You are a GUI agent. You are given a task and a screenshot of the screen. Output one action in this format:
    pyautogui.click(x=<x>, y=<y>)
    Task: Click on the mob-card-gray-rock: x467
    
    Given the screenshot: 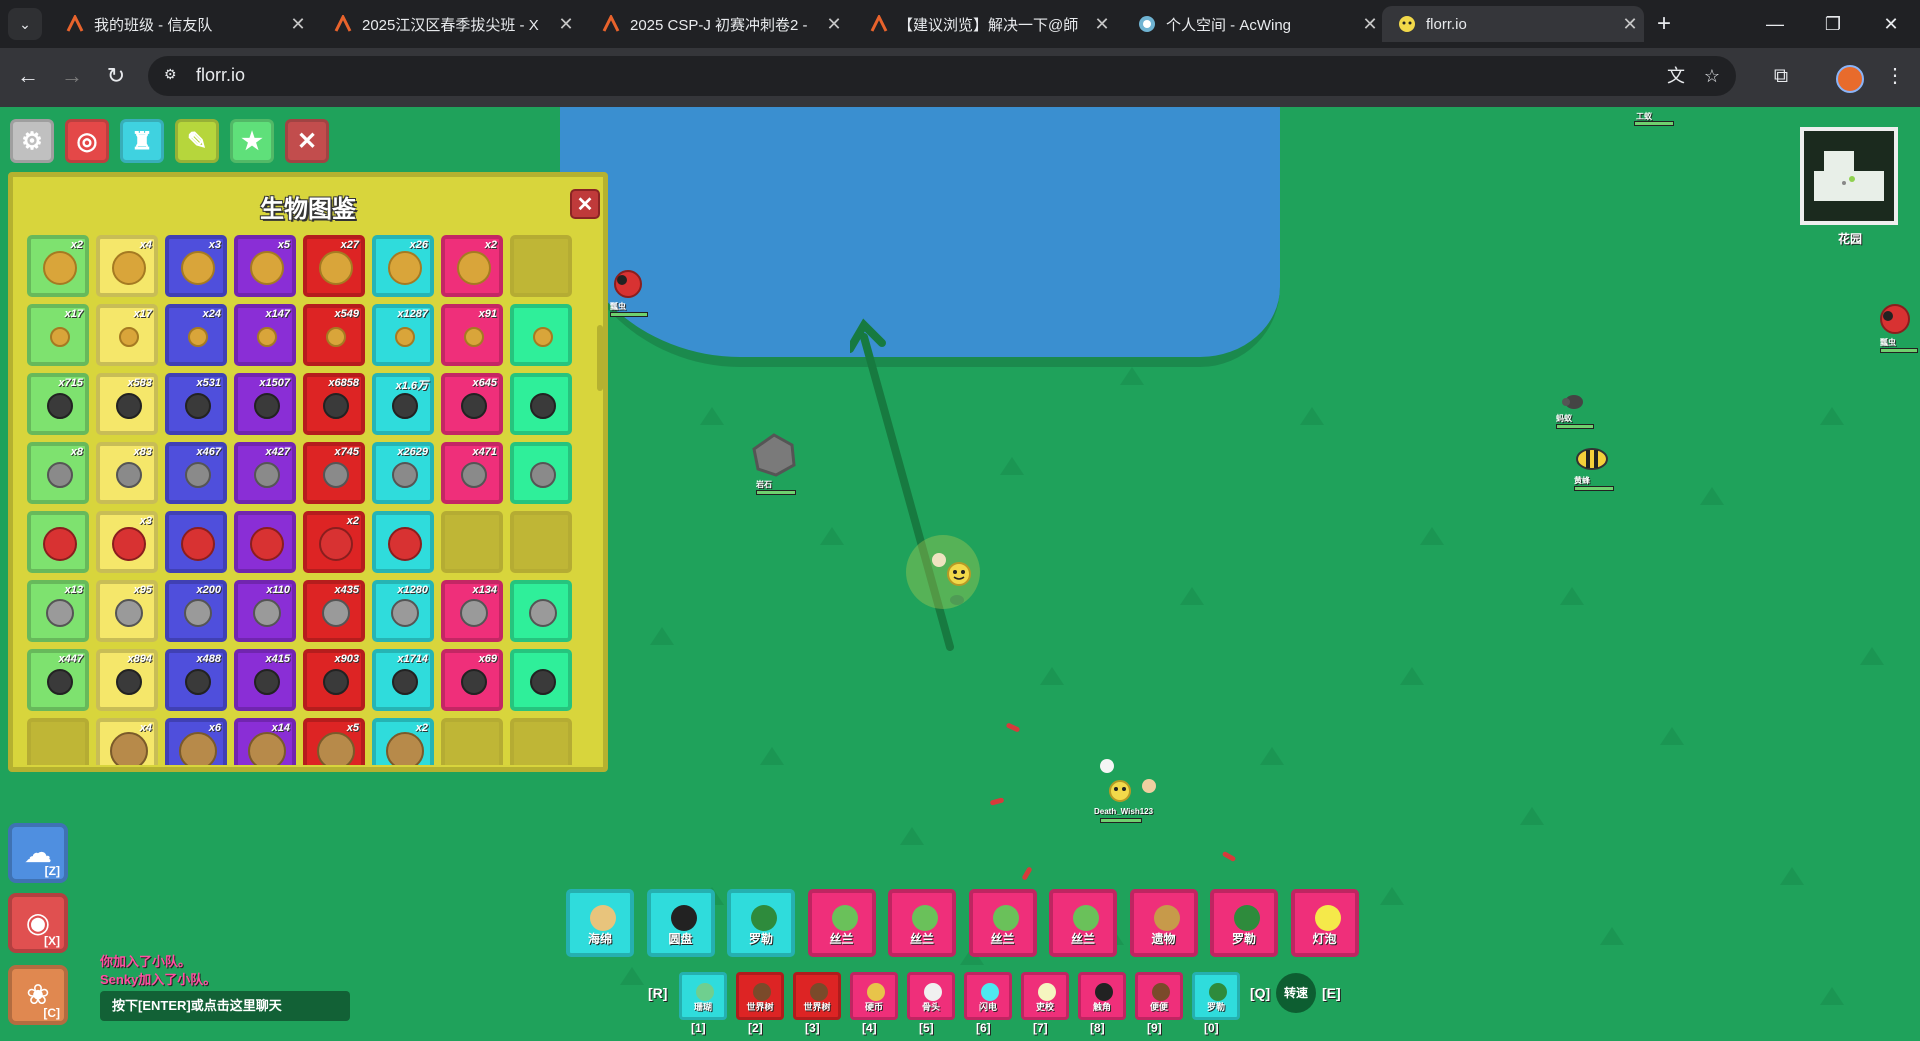 What is the action you would take?
    pyautogui.click(x=196, y=473)
    